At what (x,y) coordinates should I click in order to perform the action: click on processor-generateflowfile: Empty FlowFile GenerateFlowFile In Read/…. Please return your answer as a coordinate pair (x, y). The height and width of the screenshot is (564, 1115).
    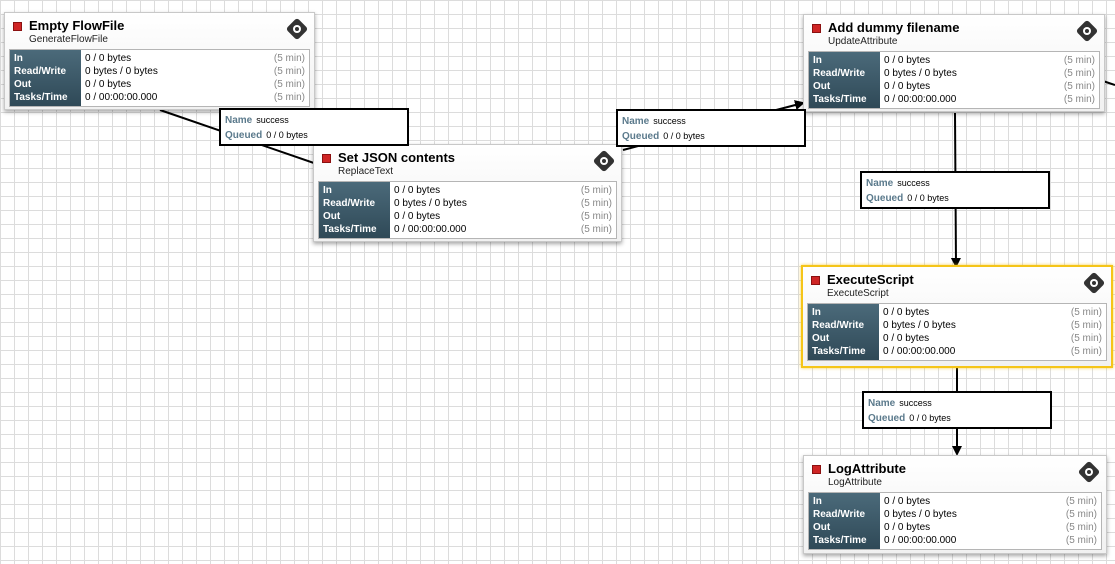
    Looking at the image, I should click on (159, 61).